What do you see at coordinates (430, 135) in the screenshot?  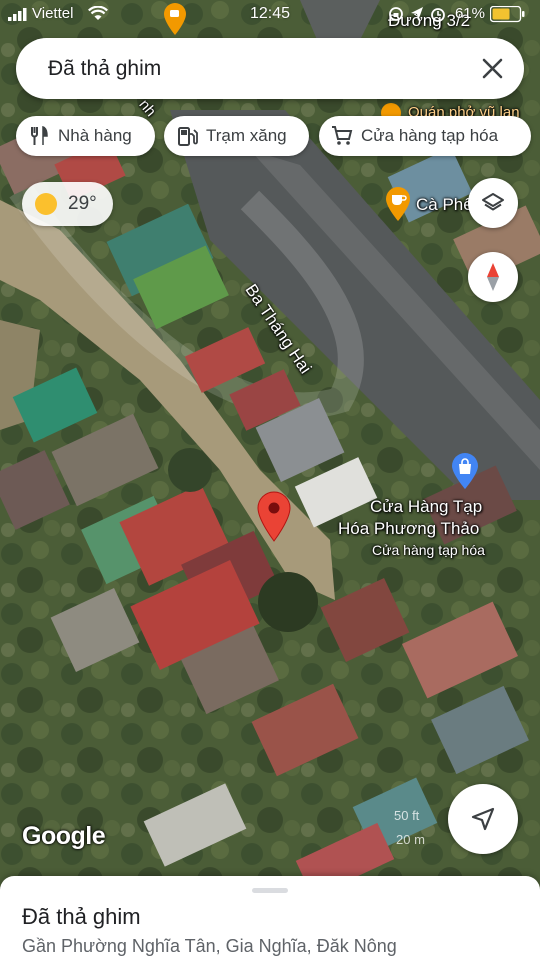 I see `chip-grocery-stores-label: Cửa hàng tạp hóa` at bounding box center [430, 135].